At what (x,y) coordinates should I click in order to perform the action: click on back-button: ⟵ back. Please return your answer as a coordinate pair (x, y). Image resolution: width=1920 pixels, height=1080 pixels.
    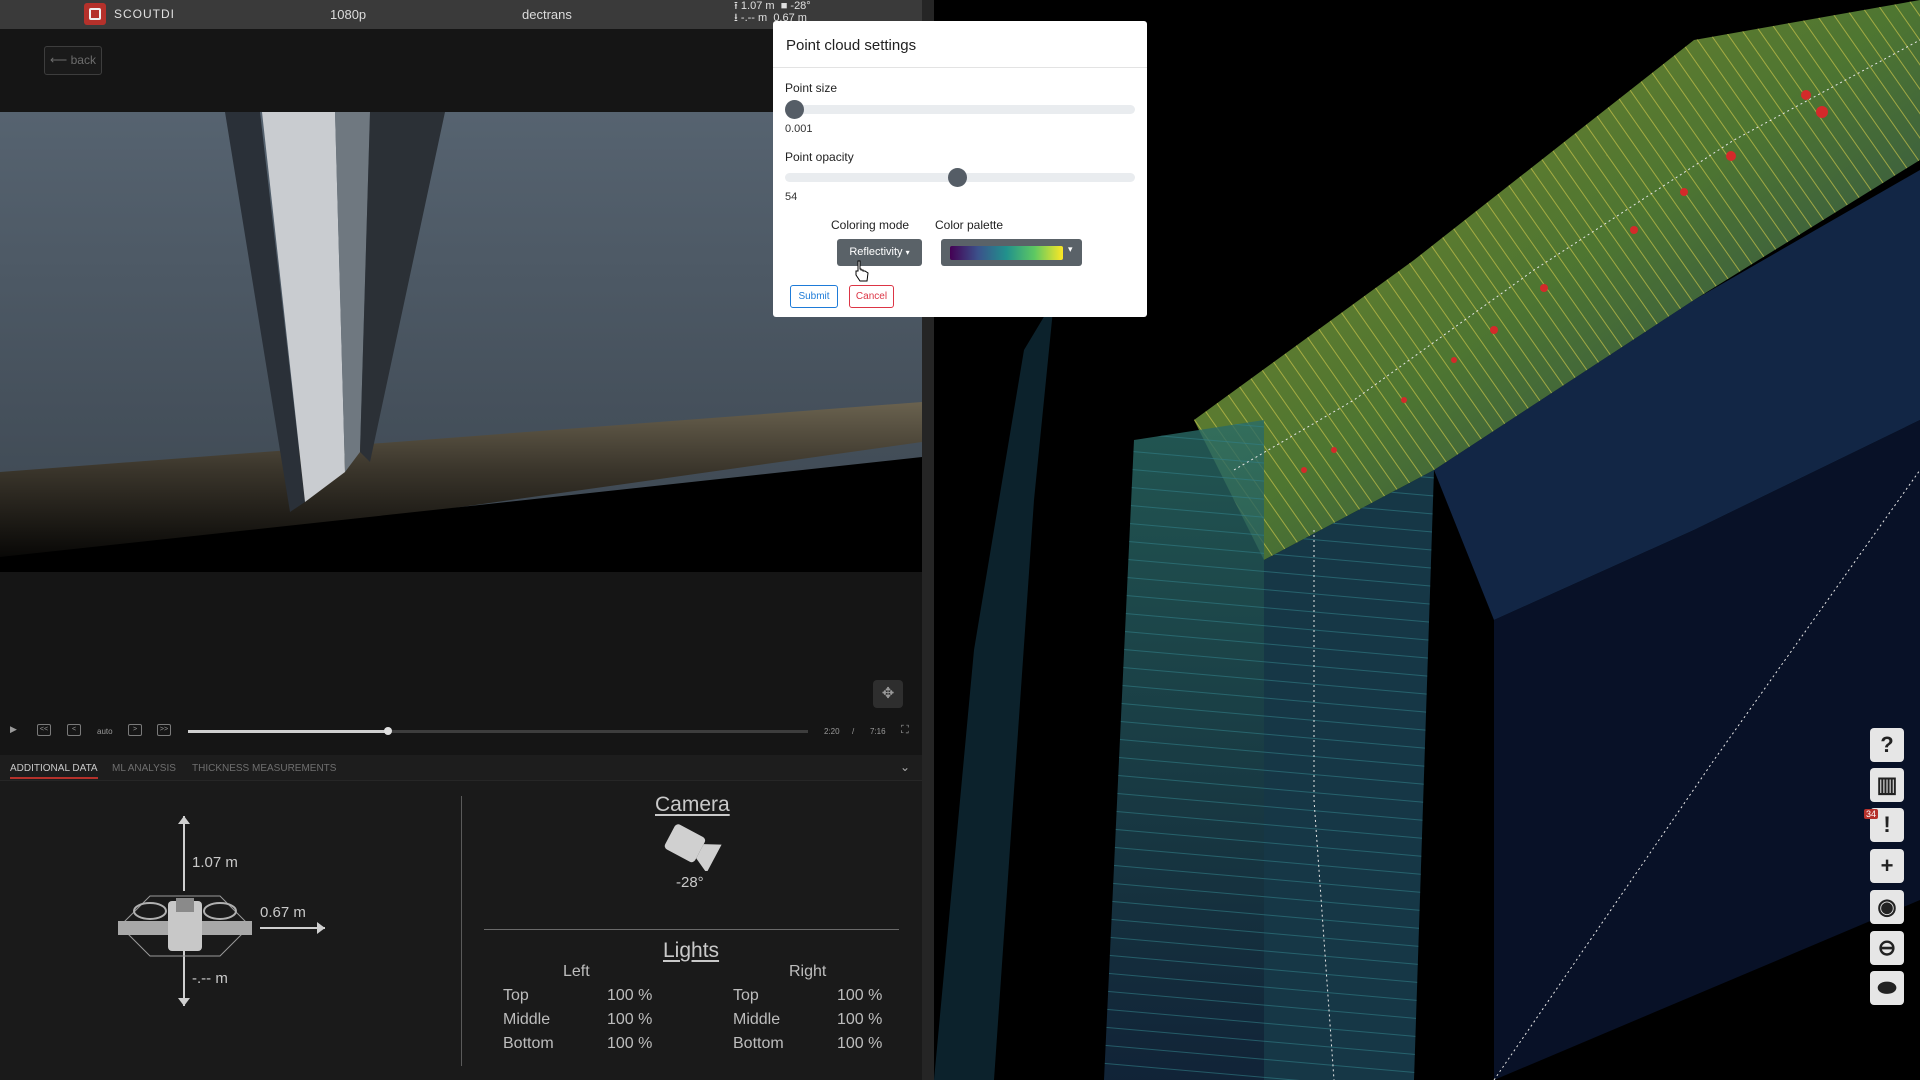
    Looking at the image, I should click on (73, 60).